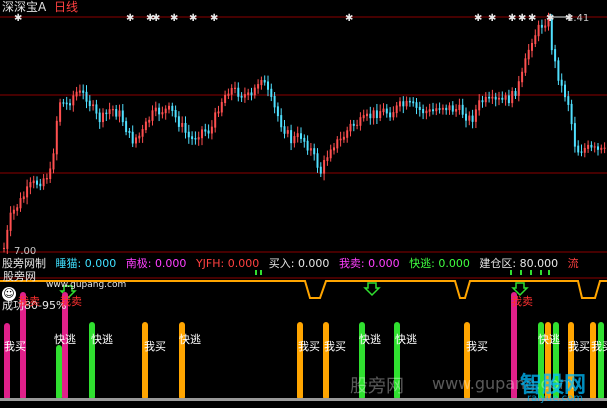 The width and height of the screenshot is (607, 408). What do you see at coordinates (549, 339) in the screenshot?
I see `escape-signal-label: 快逃` at bounding box center [549, 339].